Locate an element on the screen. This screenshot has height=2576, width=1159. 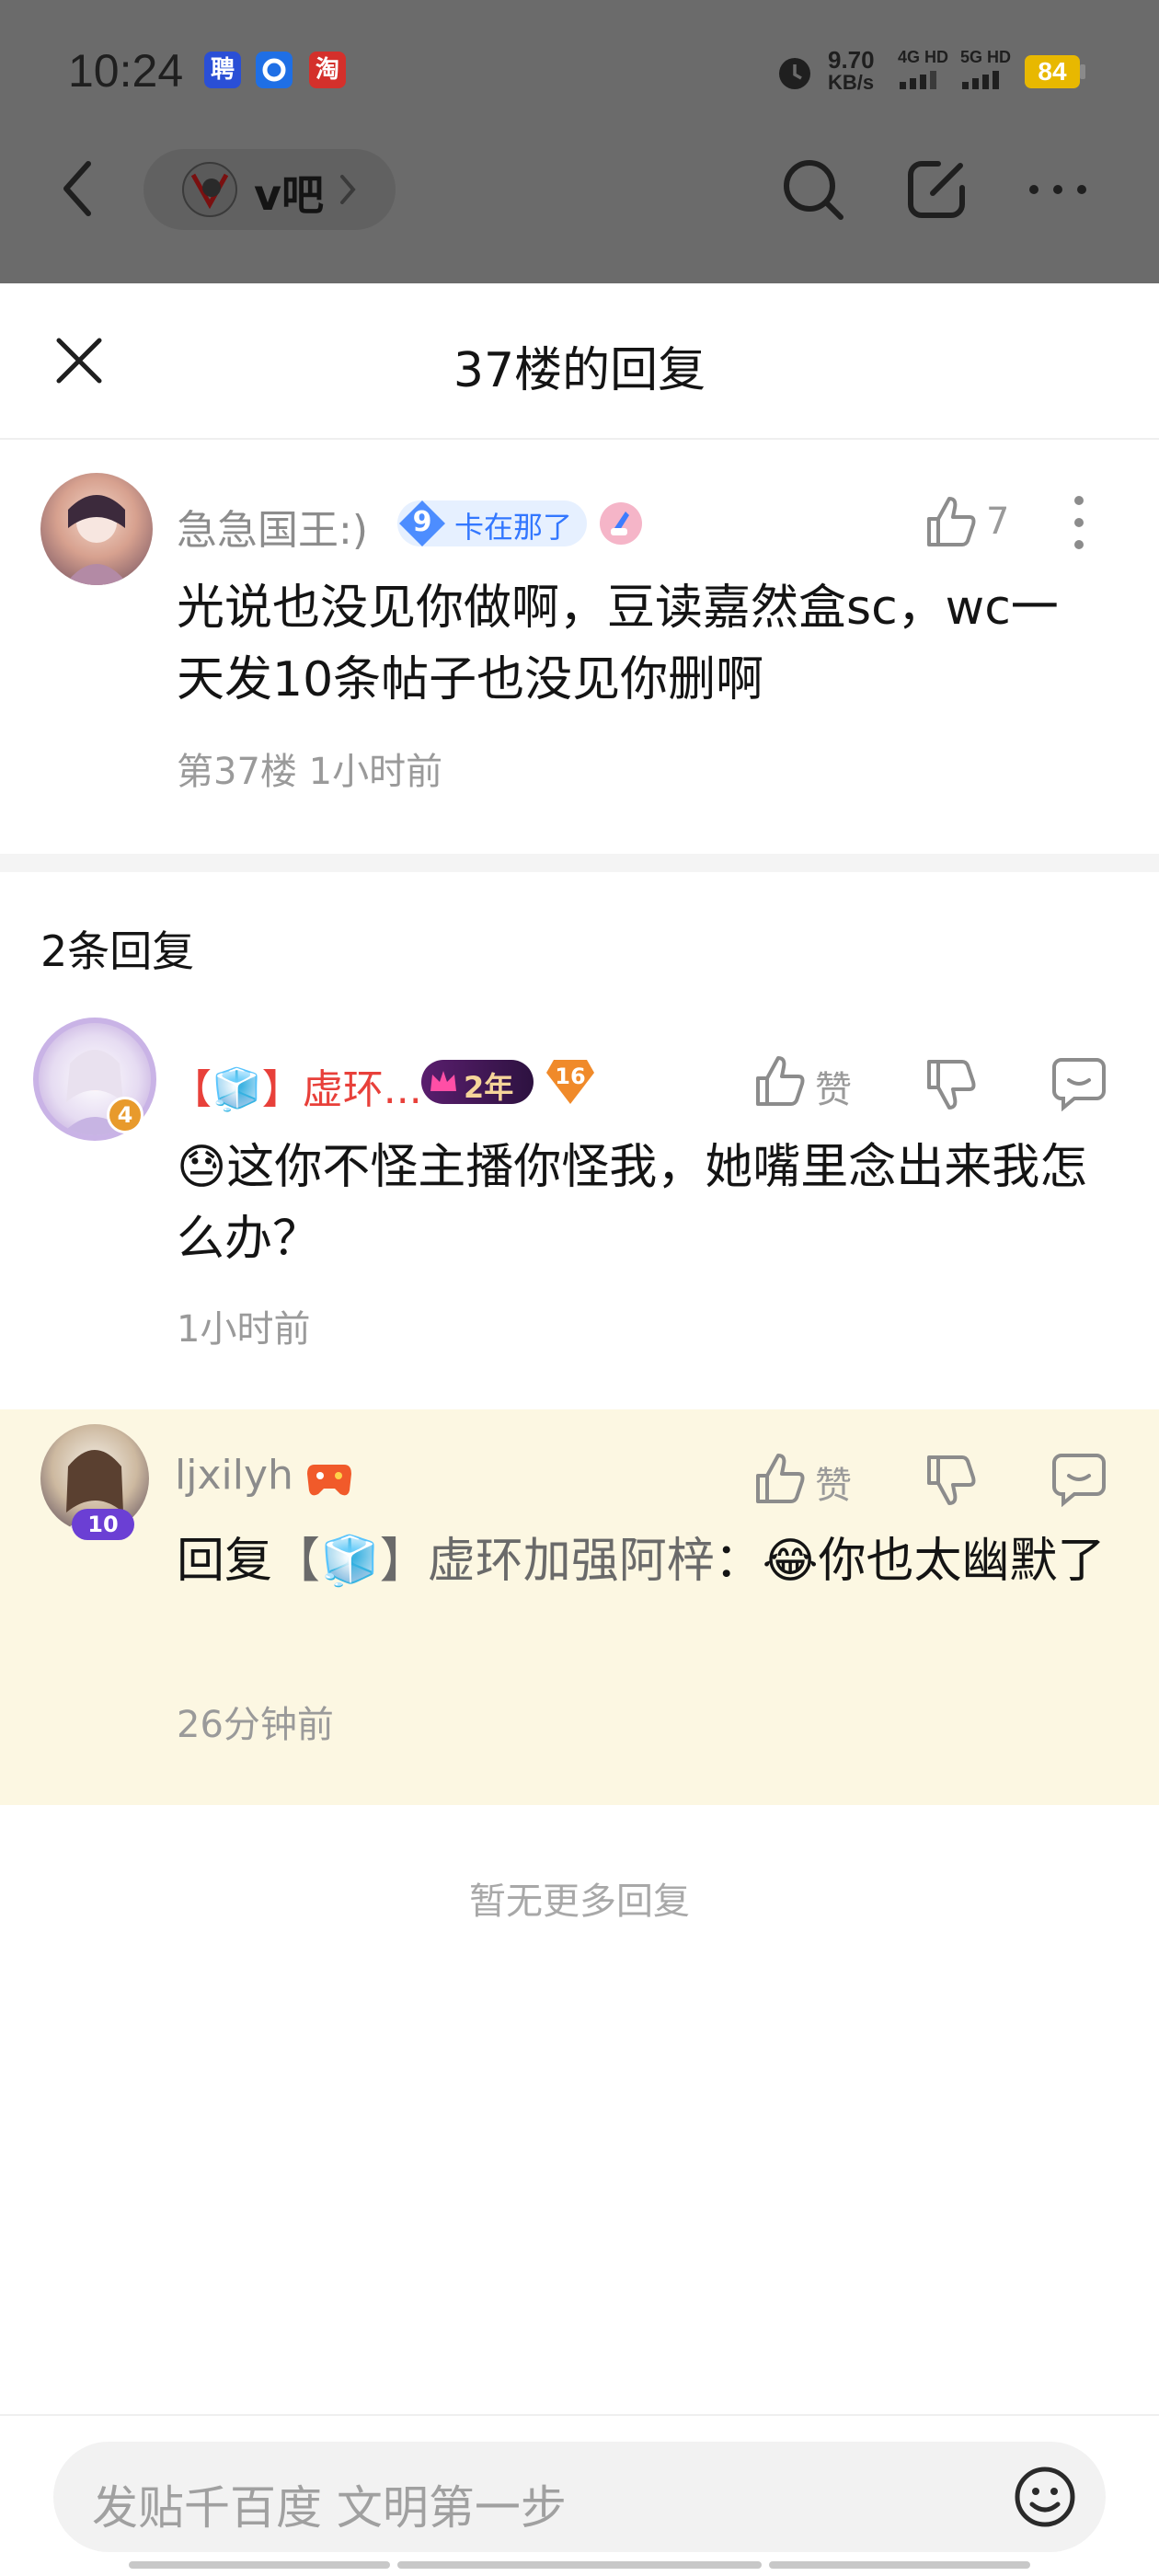
chevron-right-icon is located at coordinates (348, 189).